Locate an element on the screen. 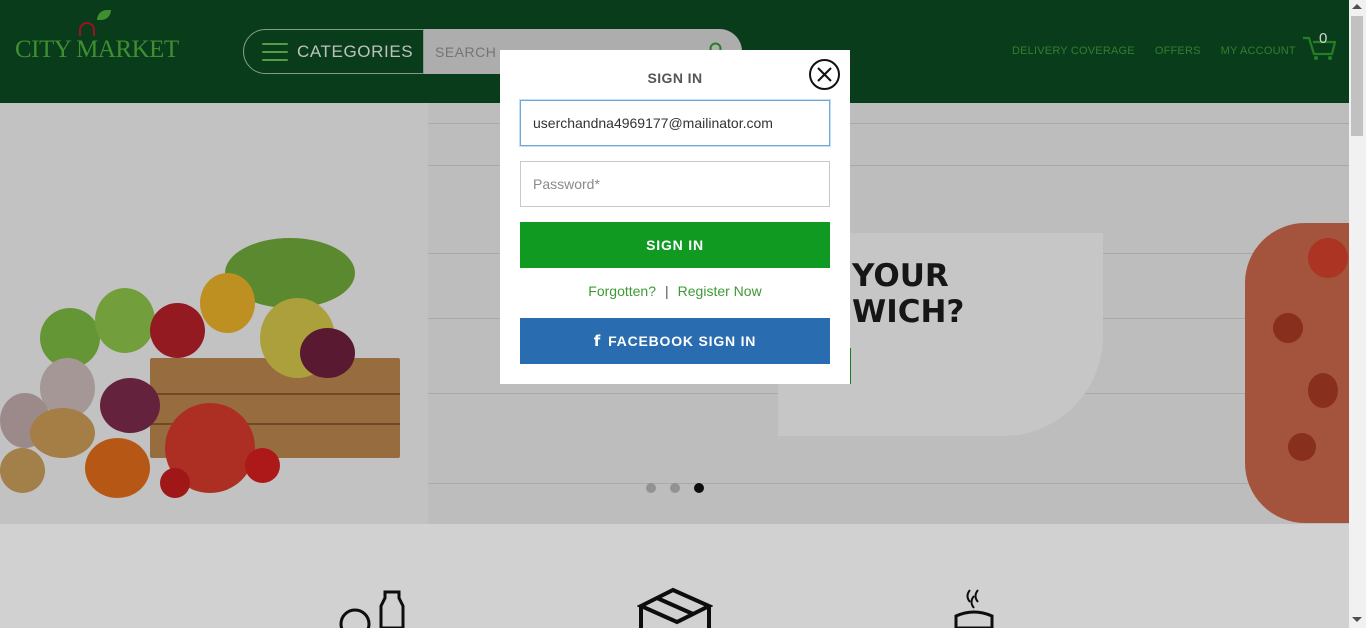 The image size is (1366, 628). register-now-link: Register Now is located at coordinates (720, 291).